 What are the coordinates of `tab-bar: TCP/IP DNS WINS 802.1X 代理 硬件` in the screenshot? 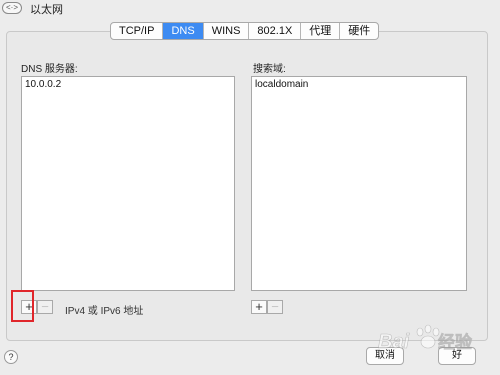 It's located at (245, 31).